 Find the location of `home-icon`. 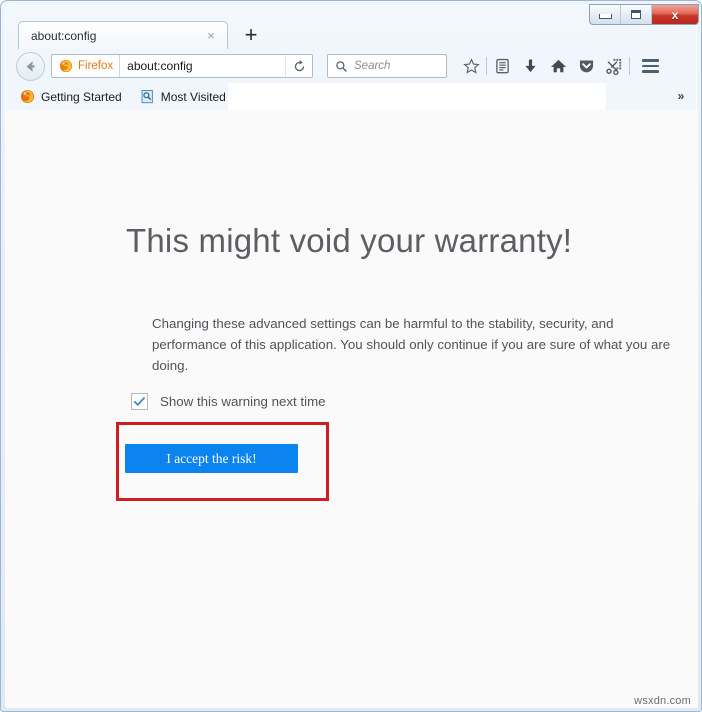

home-icon is located at coordinates (558, 66).